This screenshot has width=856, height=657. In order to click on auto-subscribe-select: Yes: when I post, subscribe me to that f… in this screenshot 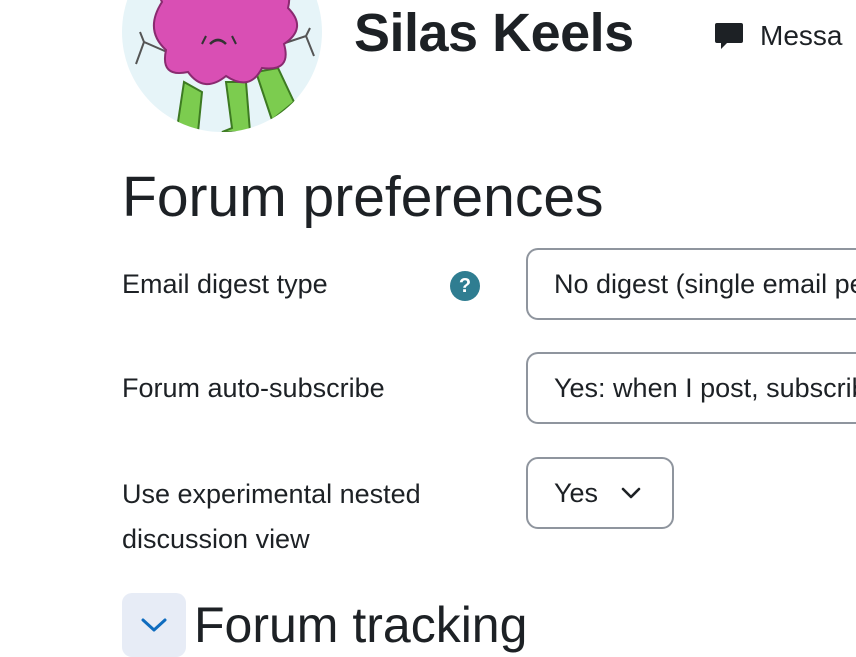, I will do `click(691, 388)`.